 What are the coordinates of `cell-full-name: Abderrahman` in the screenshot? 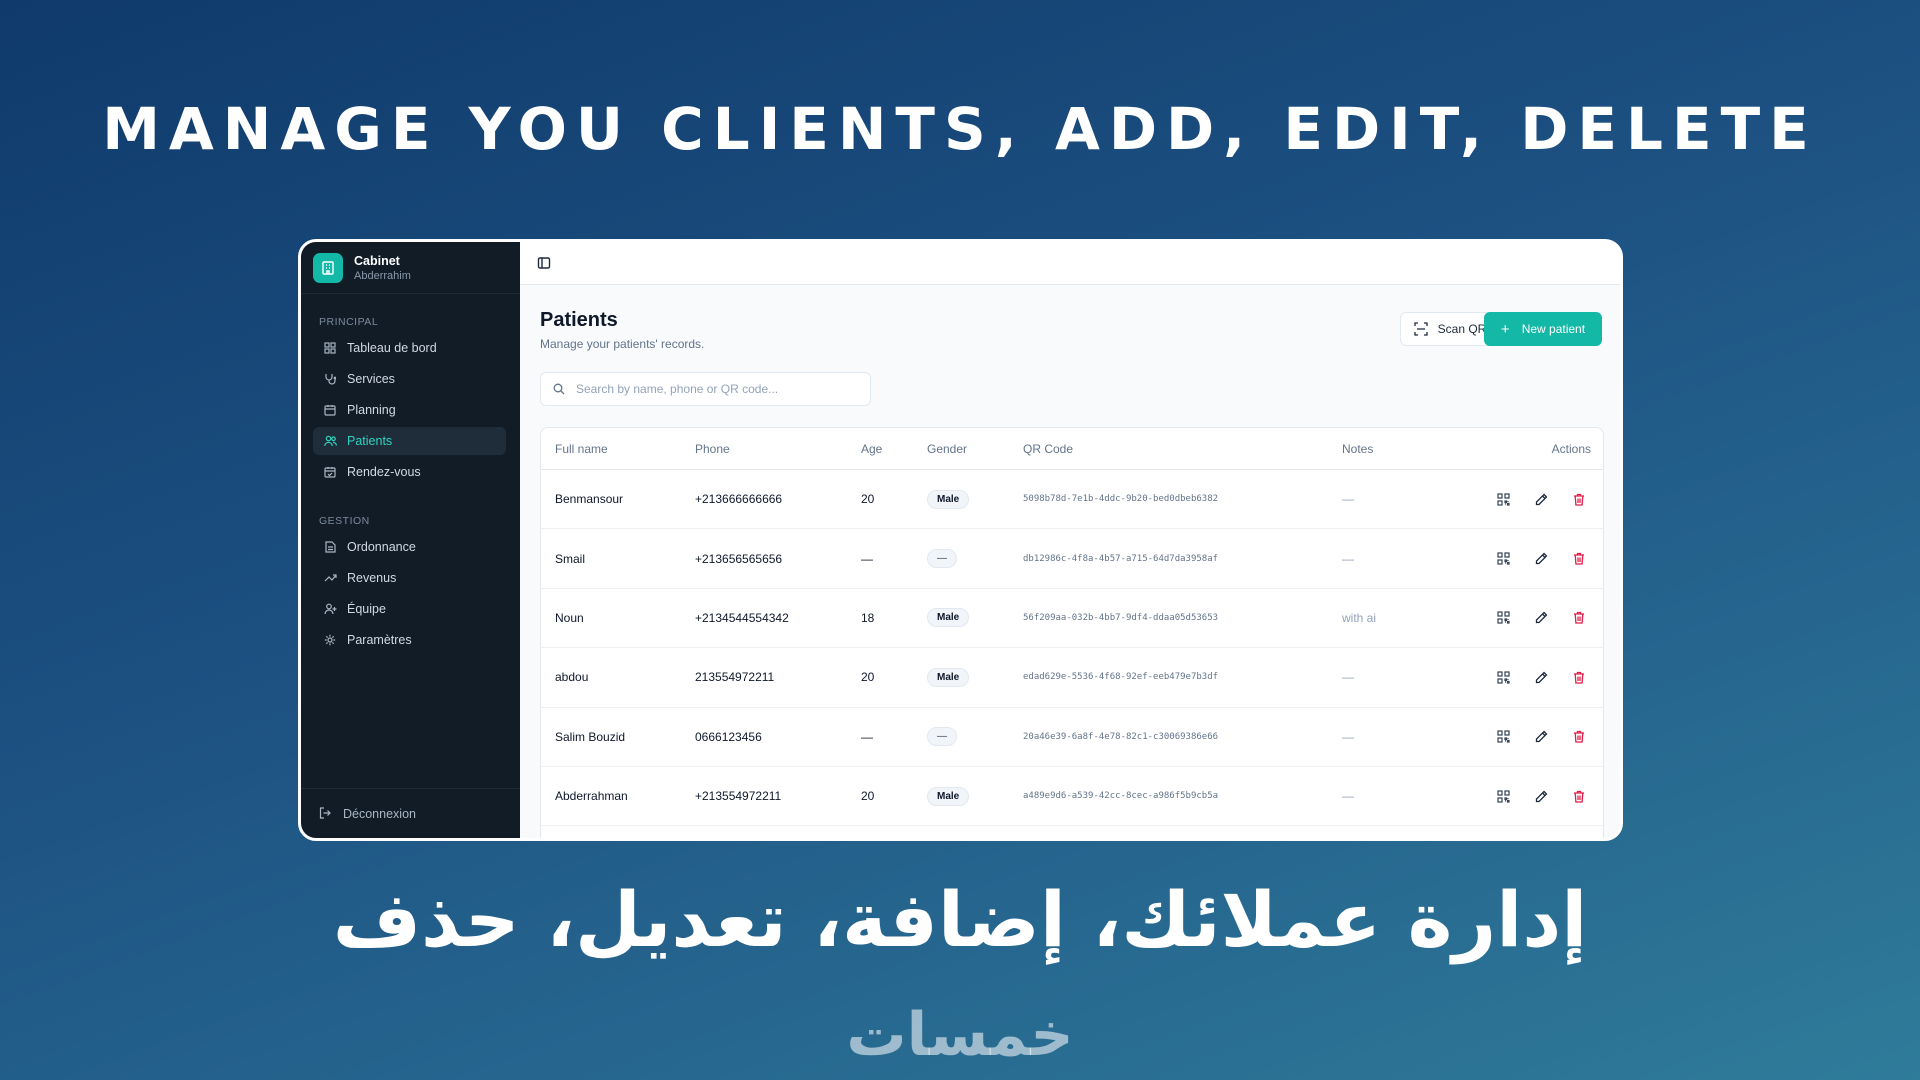 It's located at (591, 796).